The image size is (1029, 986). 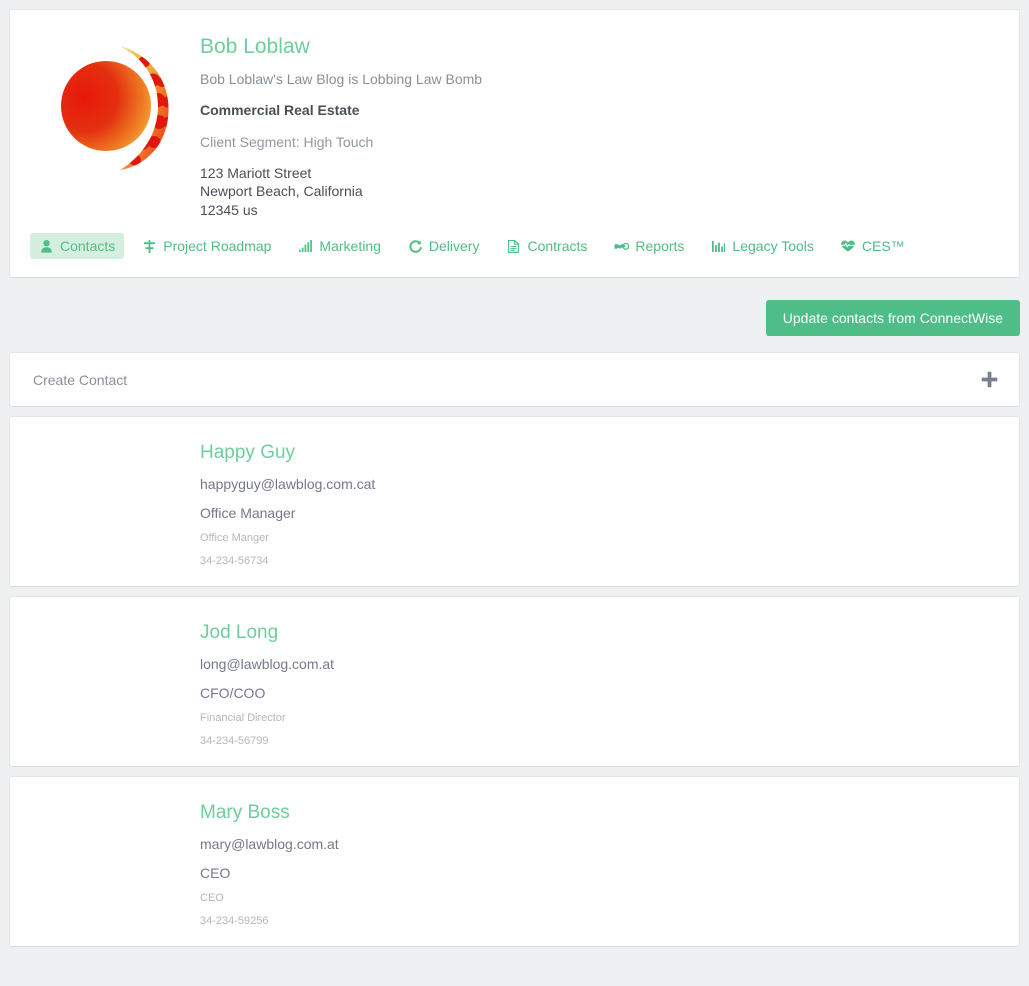 I want to click on action-row: Update contacts from ConnectWise, so click(x=514, y=315).